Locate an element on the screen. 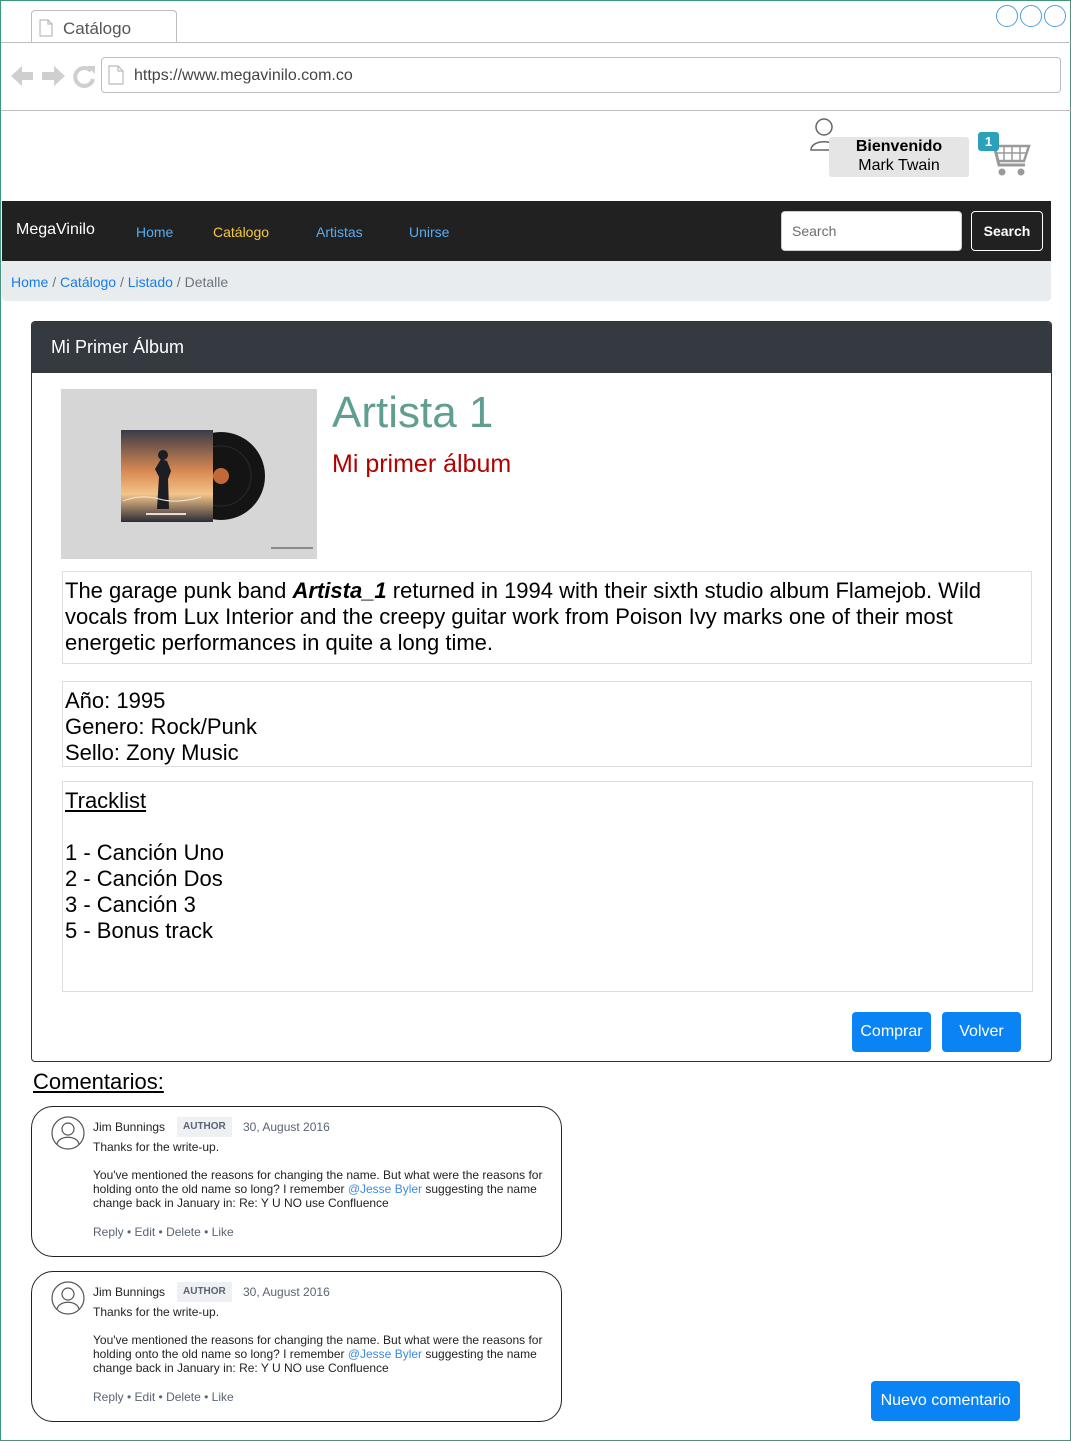 This screenshot has width=1071, height=1441. new-comment-button: Nuevo comentario is located at coordinates (945, 1401).